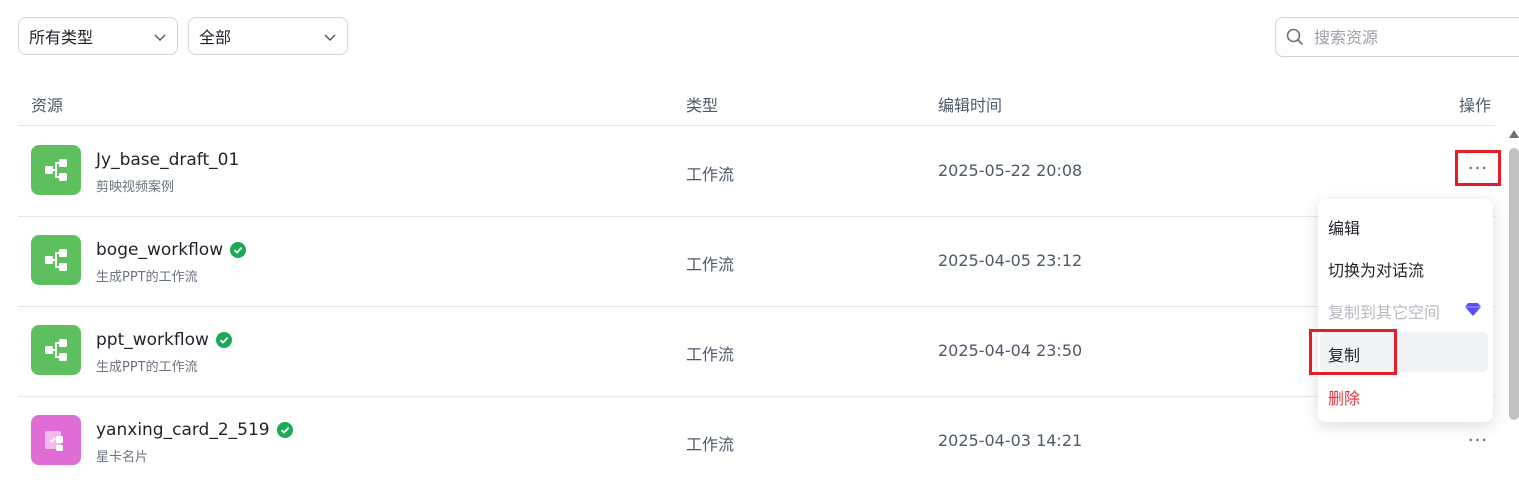 The height and width of the screenshot is (486, 1519). I want to click on resource-name: ppt_workflow, so click(164, 340).